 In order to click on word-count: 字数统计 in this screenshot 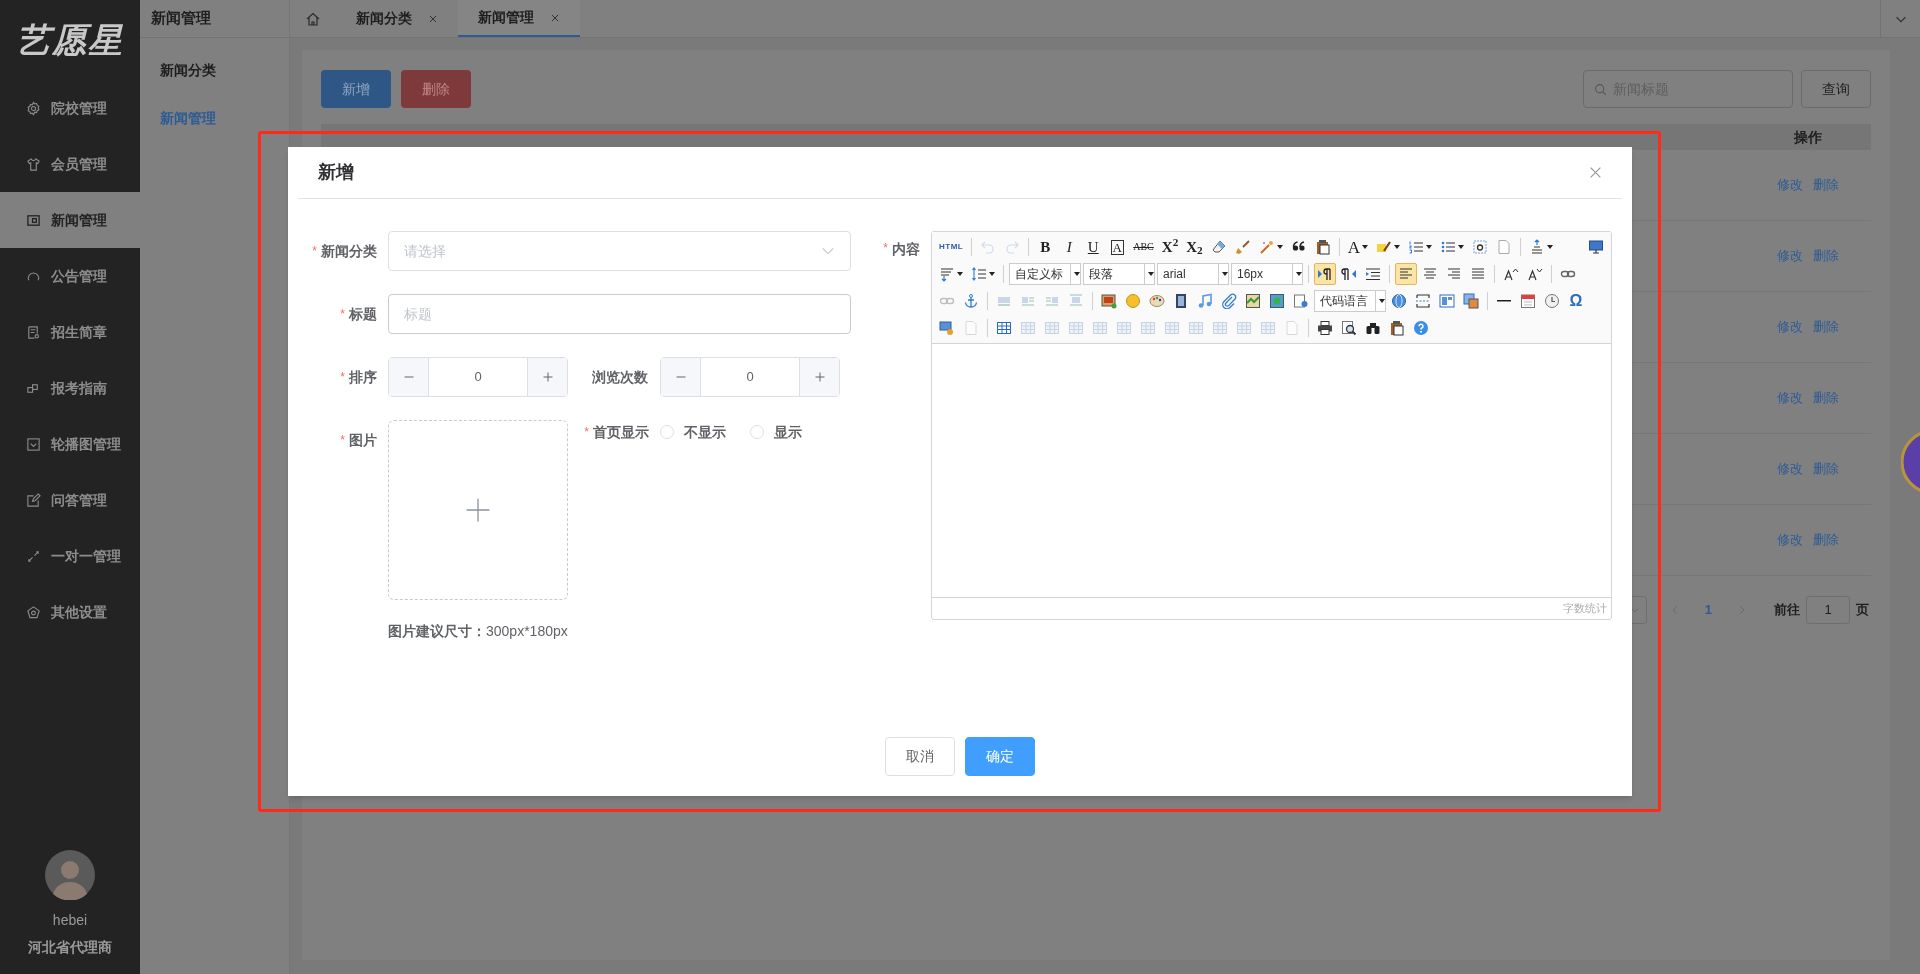, I will do `click(1585, 609)`.